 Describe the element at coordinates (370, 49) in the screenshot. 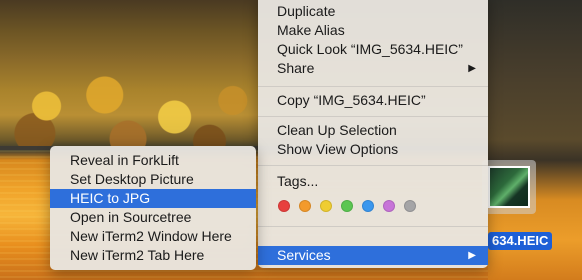

I see `menu-item-label: Quick Look “IMG_5634.HEIC”` at that location.